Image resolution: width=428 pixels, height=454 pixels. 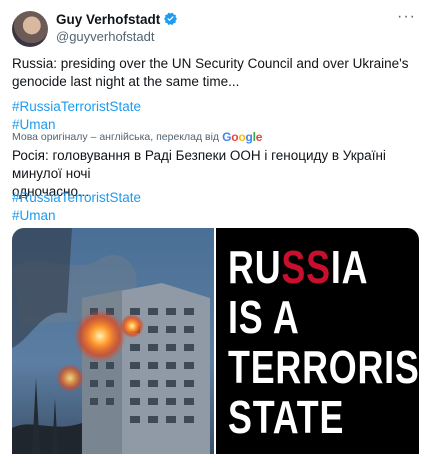 What do you see at coordinates (105, 36) in the screenshot?
I see `author-handle: @guyverhofstadt` at bounding box center [105, 36].